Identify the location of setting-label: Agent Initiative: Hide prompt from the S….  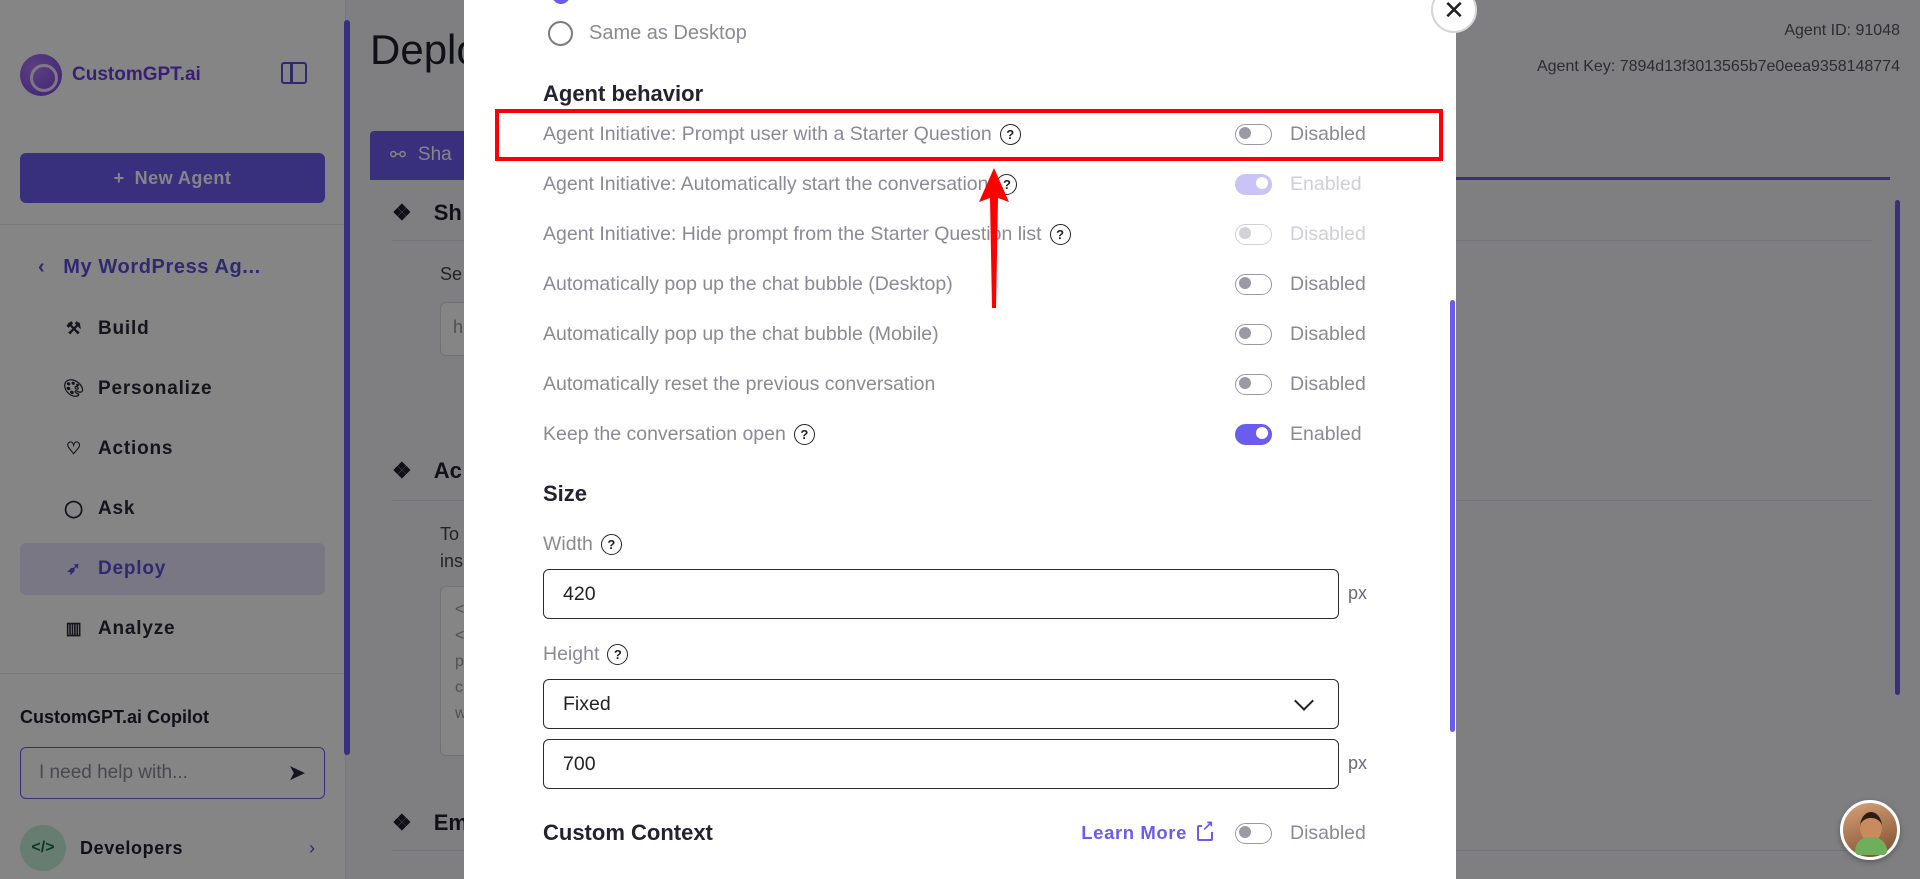
(889, 234).